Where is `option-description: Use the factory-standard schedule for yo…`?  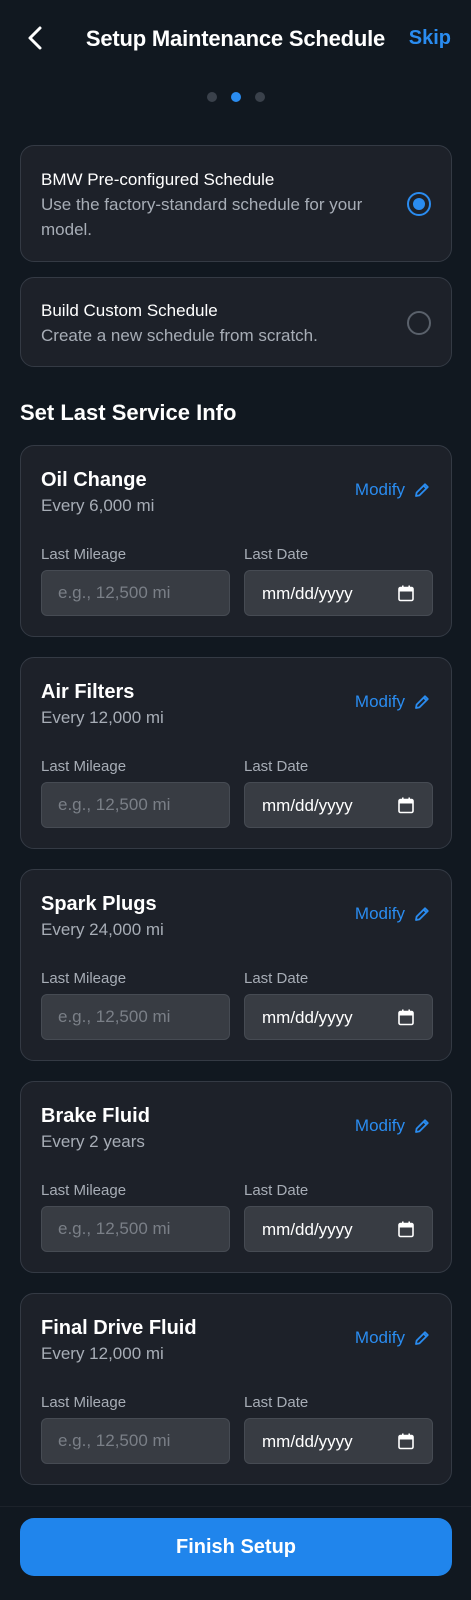
option-description: Use the factory-standard schedule for yo… is located at coordinates (202, 217).